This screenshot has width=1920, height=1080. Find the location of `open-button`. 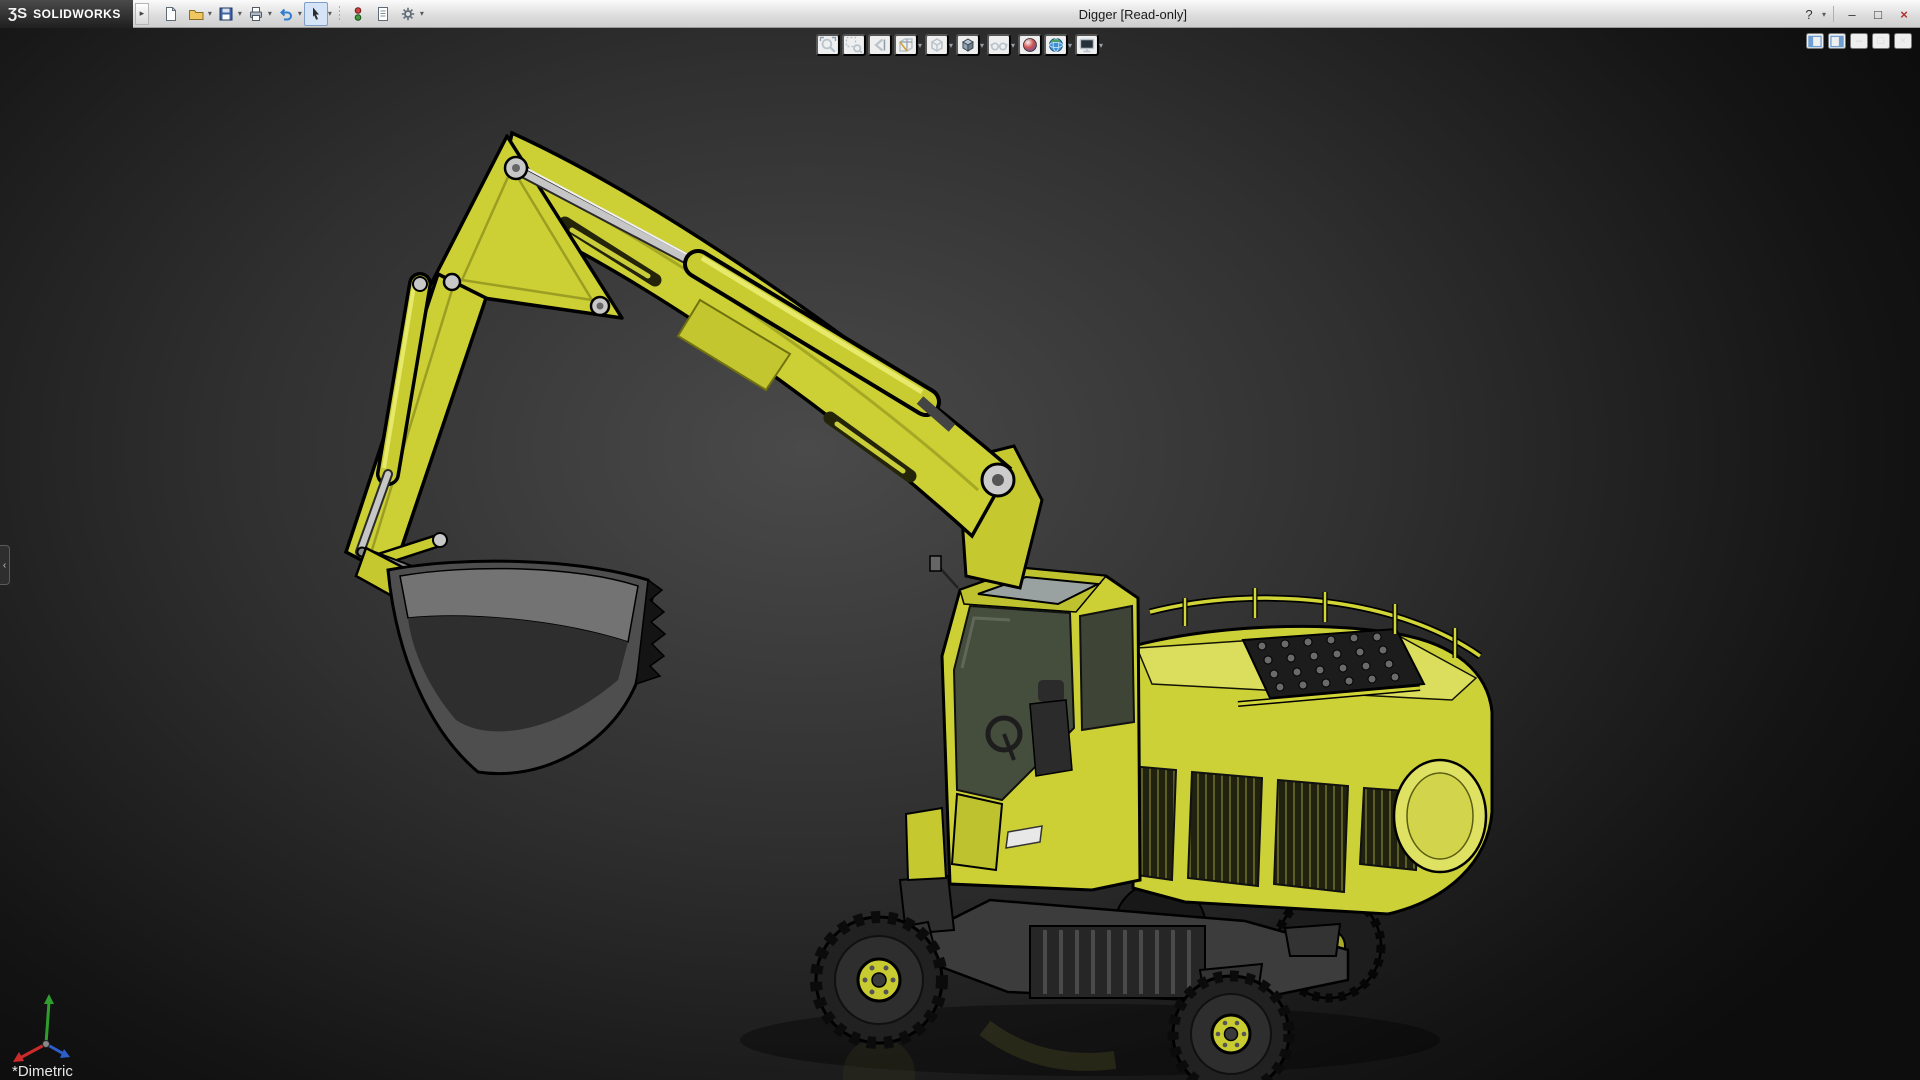

open-button is located at coordinates (196, 14).